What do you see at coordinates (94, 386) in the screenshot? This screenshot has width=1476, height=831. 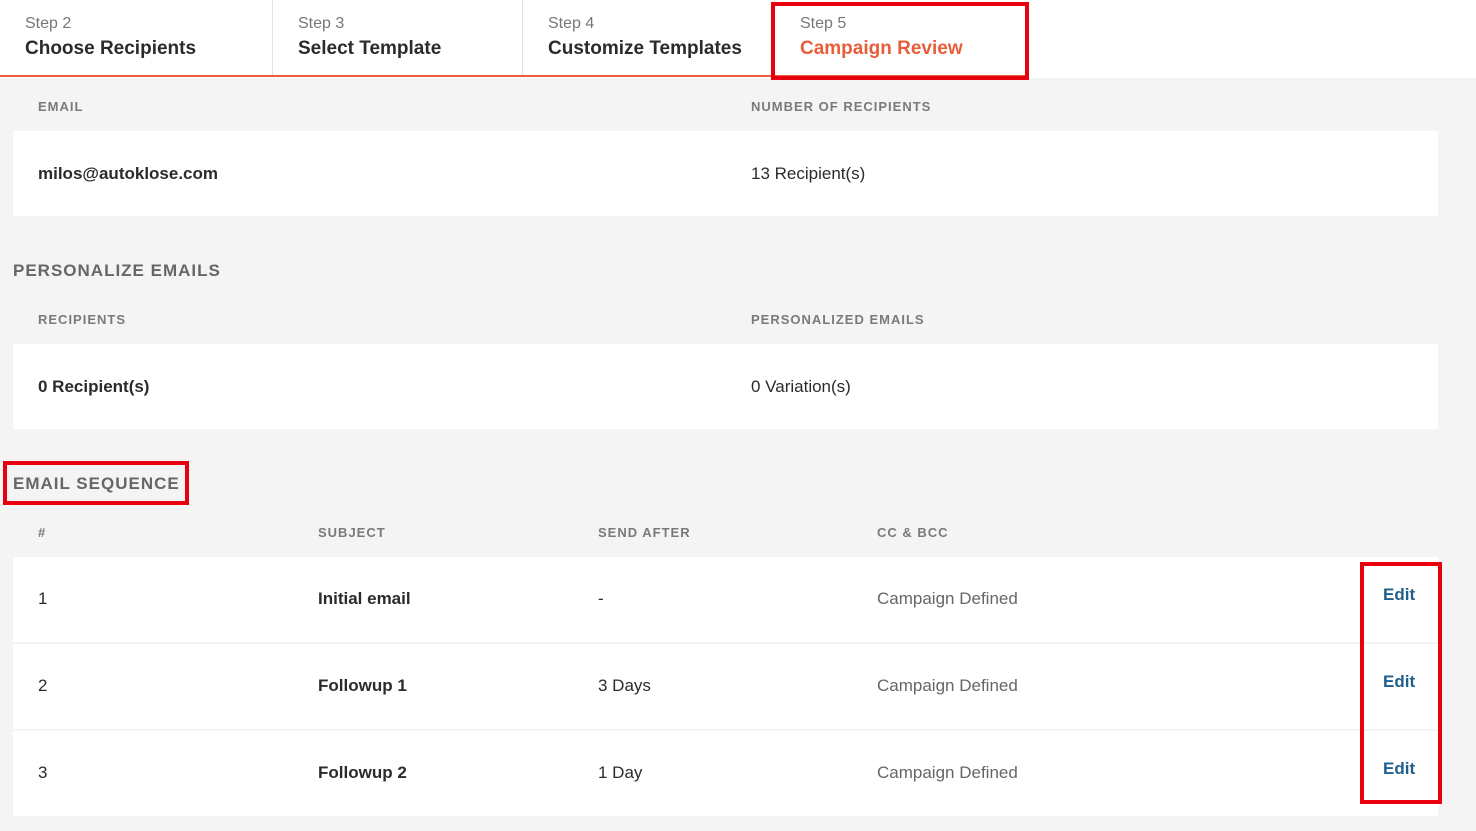 I see `personalized-recipients: 0 Recipient(s)` at bounding box center [94, 386].